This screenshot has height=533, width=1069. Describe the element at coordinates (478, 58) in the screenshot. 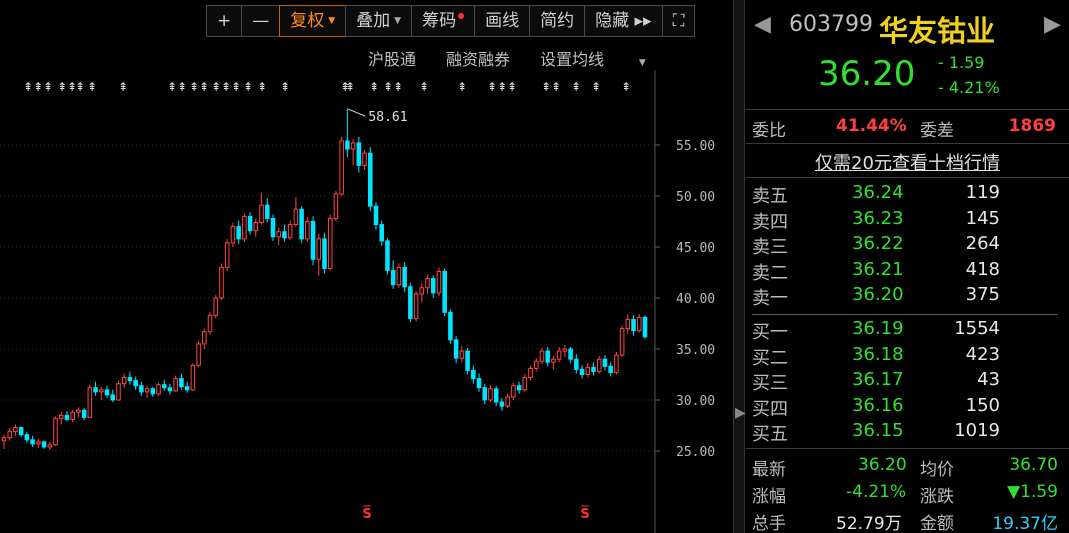

I see `rongzi-link: 融资融券` at that location.